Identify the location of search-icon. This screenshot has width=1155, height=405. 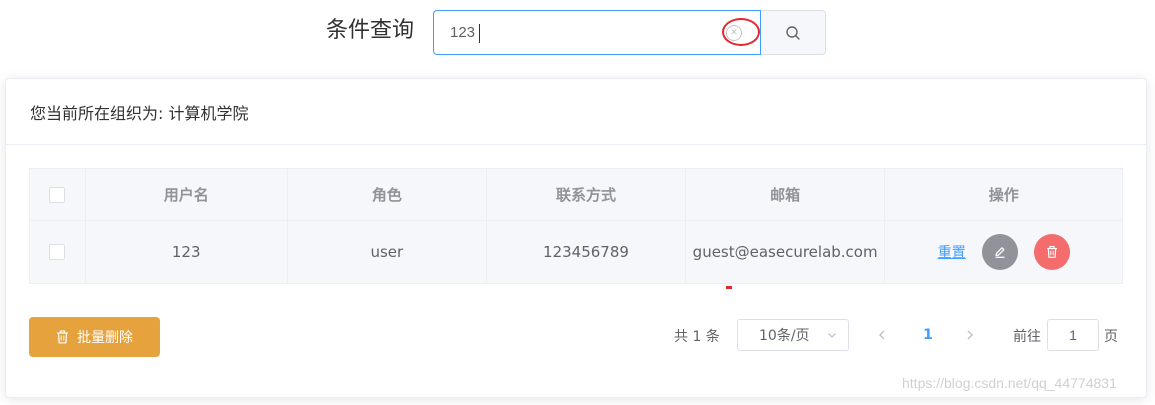
(793, 32).